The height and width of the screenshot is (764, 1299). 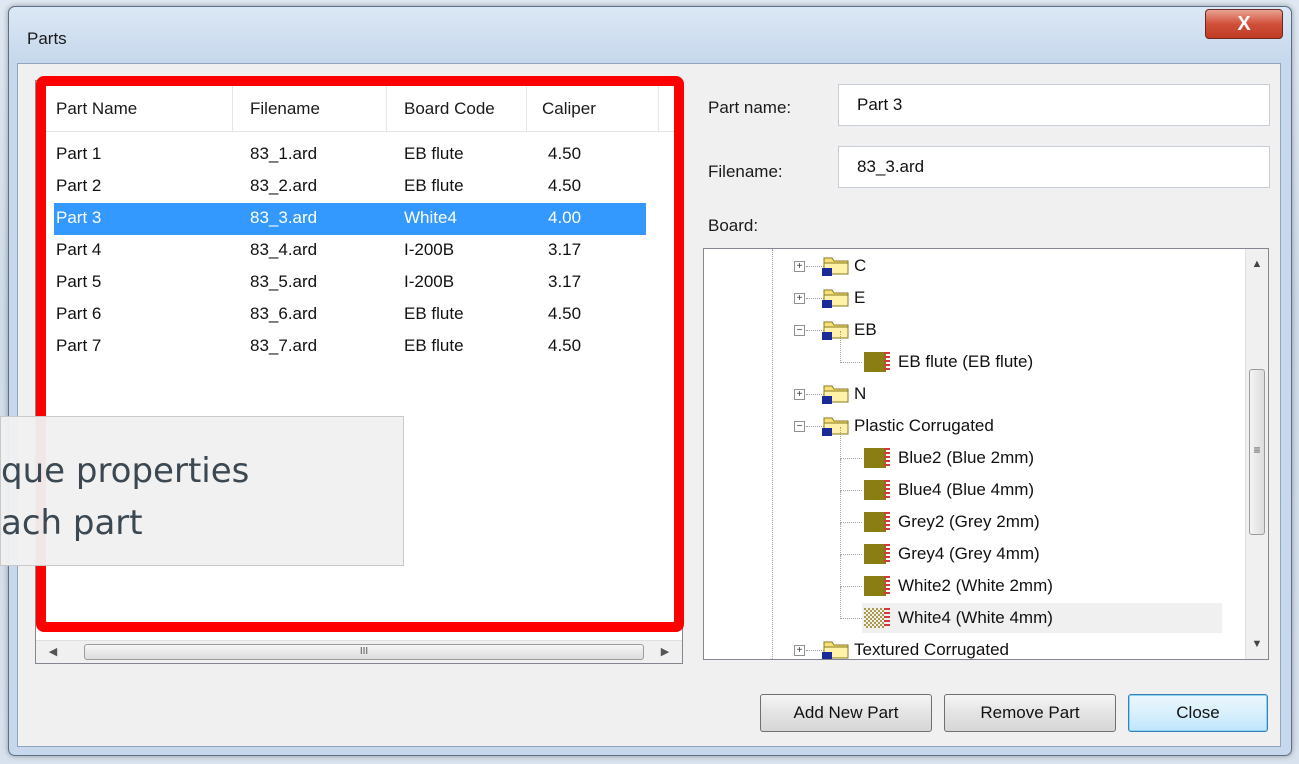 I want to click on scroll-down-arrow-icon: ▼, so click(x=1257, y=644).